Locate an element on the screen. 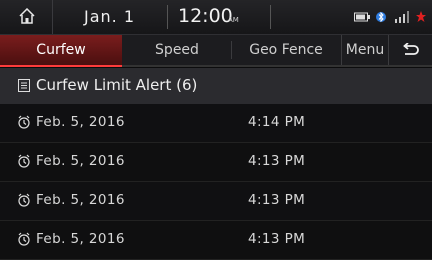 The image size is (432, 260). home-button is located at coordinates (26, 17).